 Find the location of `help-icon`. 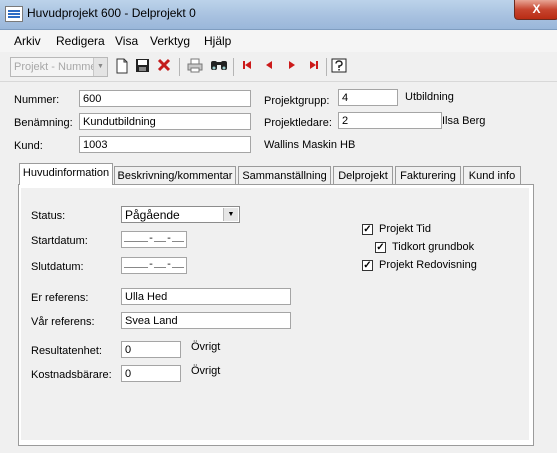

help-icon is located at coordinates (339, 67).